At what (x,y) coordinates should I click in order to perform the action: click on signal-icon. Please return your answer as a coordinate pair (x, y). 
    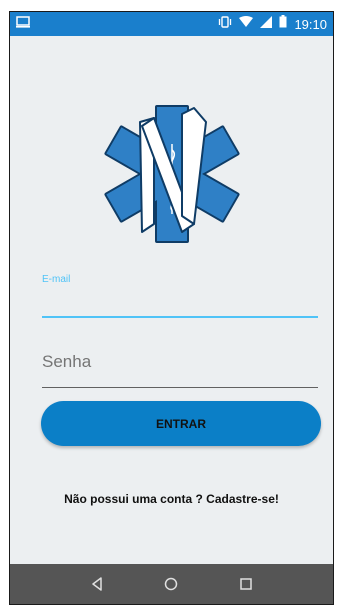
    Looking at the image, I should click on (266, 24).